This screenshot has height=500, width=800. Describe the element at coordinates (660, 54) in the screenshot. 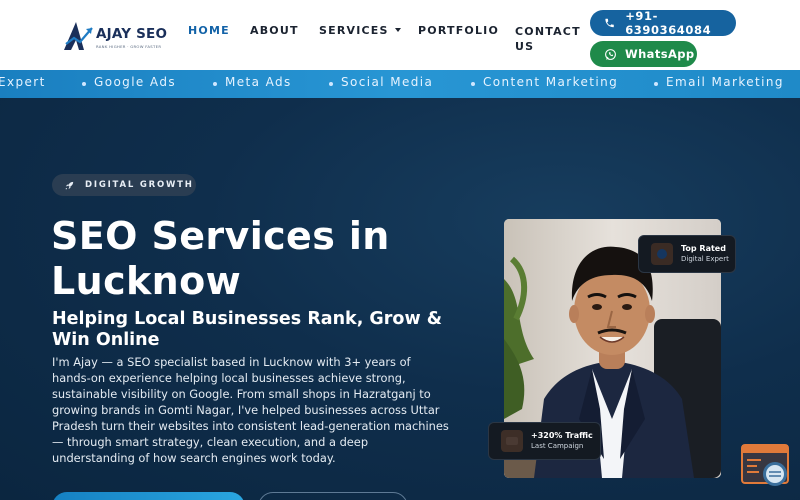

I see `whatsapp-label: WhatsApp` at that location.